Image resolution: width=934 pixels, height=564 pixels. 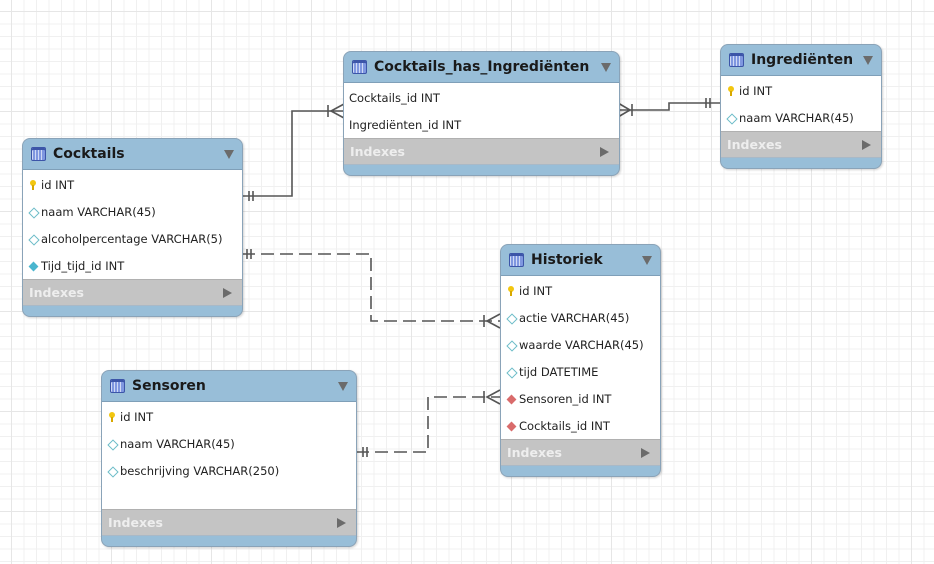 I want to click on column-text: Ingrediënten_id INT, so click(x=405, y=124).